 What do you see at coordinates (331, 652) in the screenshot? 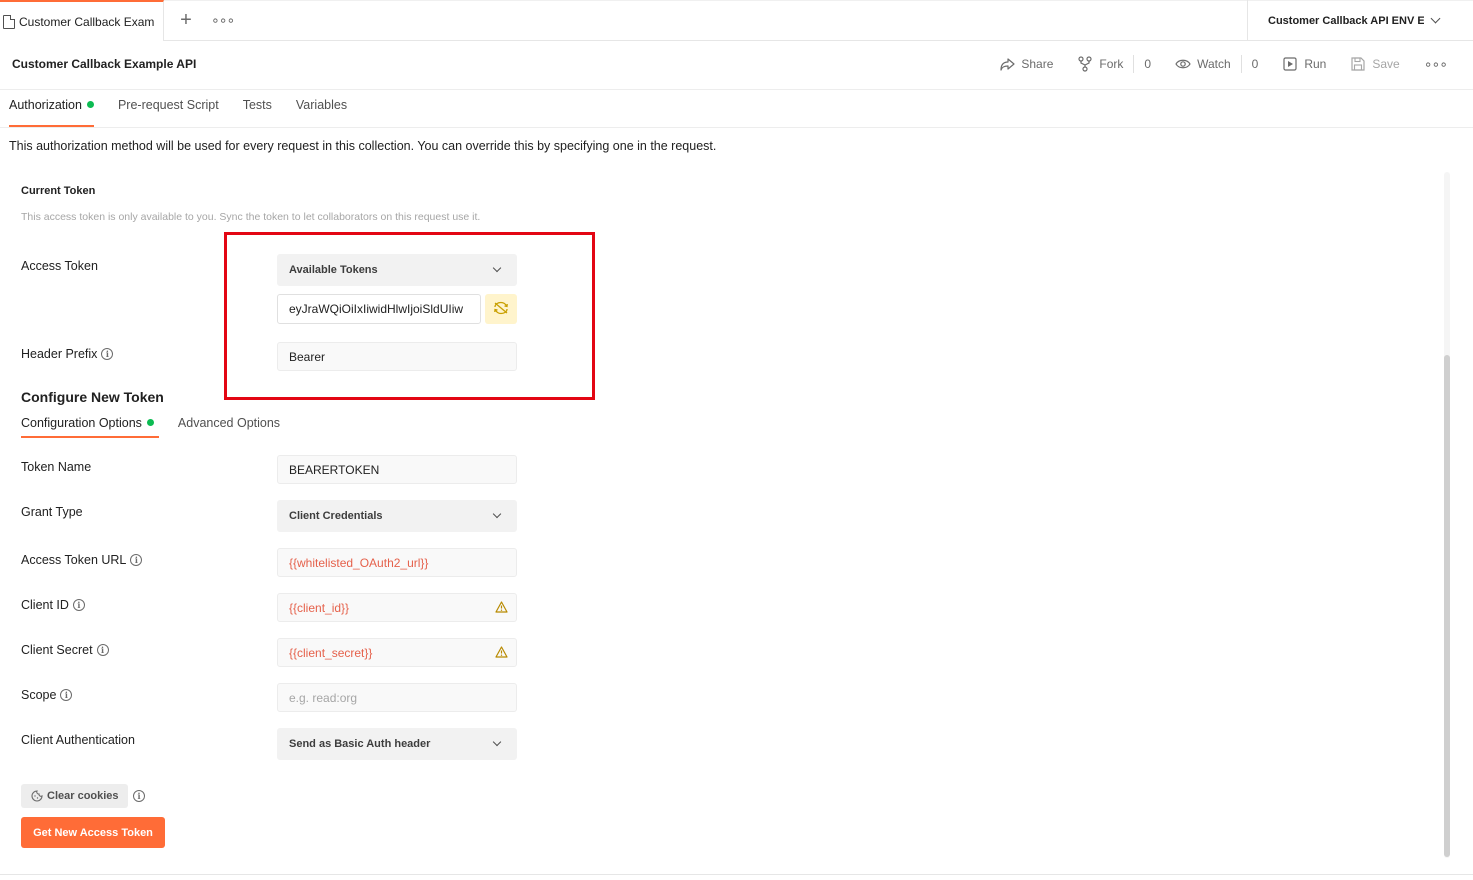
I see `client-secret-value: {{client_secret}}` at bounding box center [331, 652].